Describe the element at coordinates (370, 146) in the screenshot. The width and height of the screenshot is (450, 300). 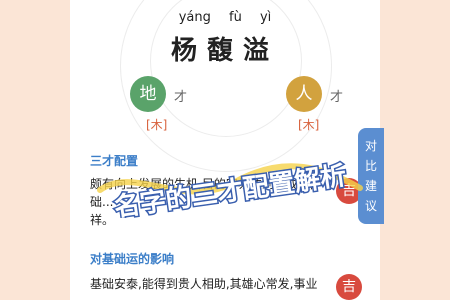
I see `side-tab-char-1: 对` at that location.